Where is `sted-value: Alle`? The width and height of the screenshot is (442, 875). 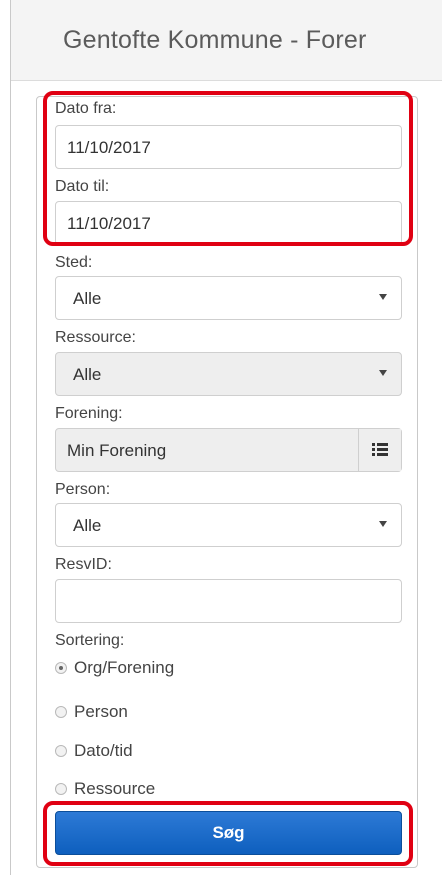 sted-value: Alle is located at coordinates (87, 298).